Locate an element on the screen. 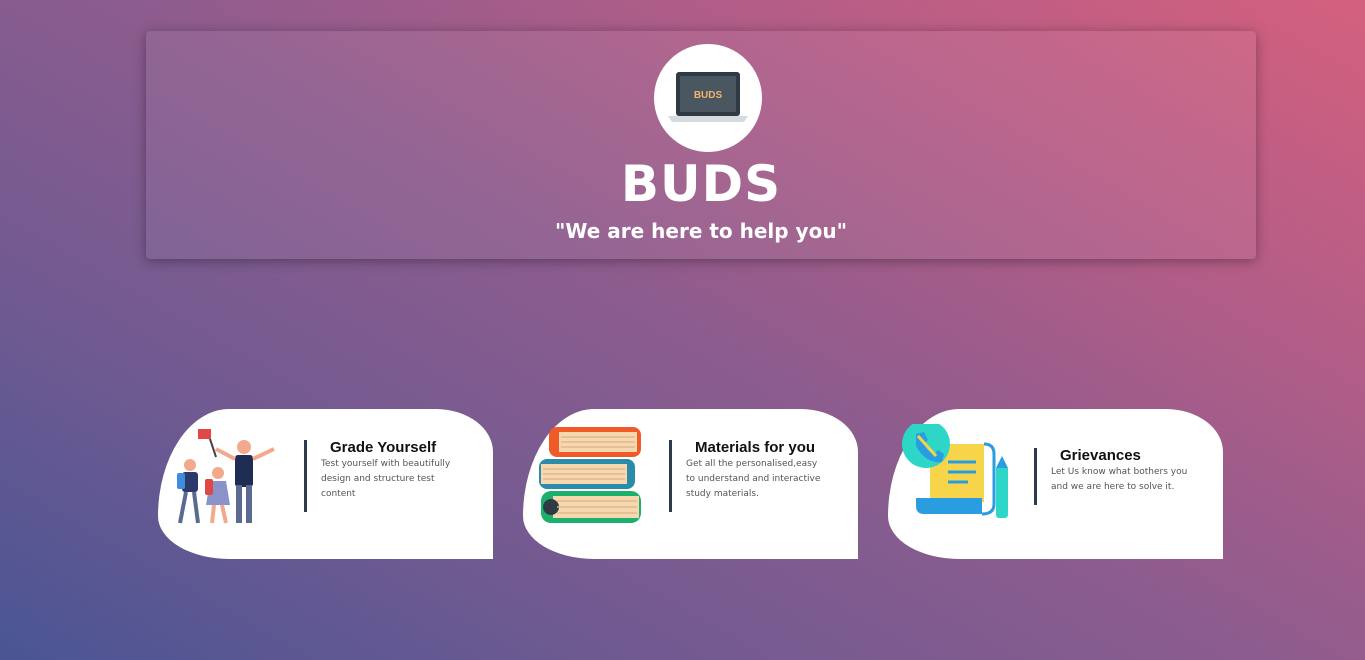 The height and width of the screenshot is (660, 1365). logo-text: BUDS is located at coordinates (708, 95).